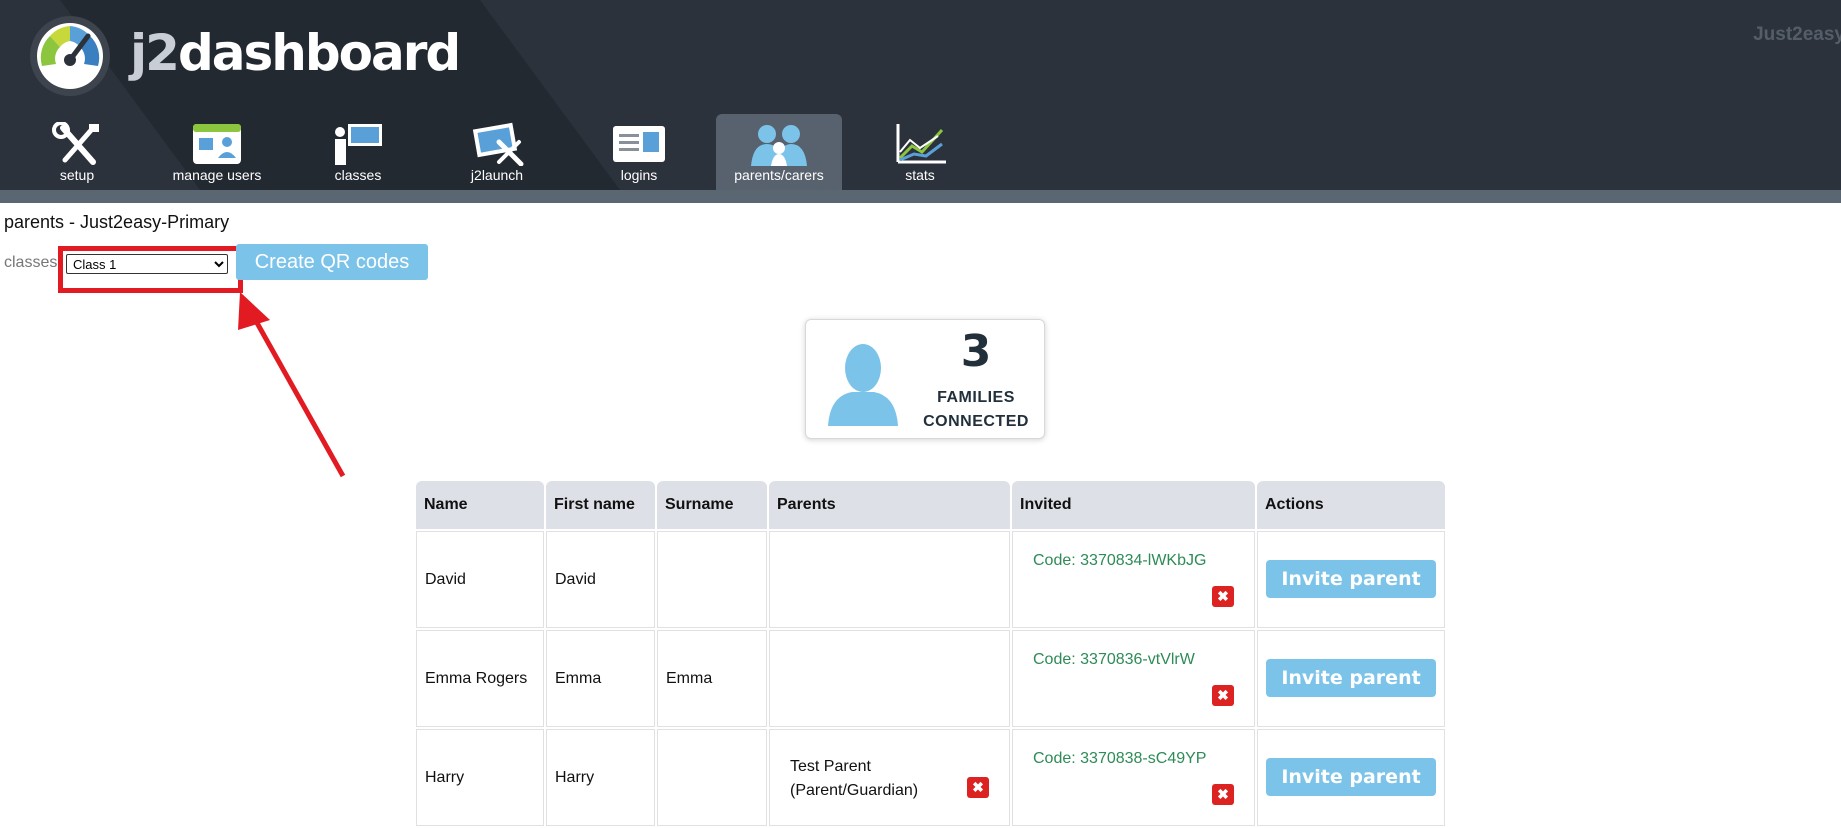 The image size is (1841, 828). I want to click on header-bottom-bar, so click(920, 196).